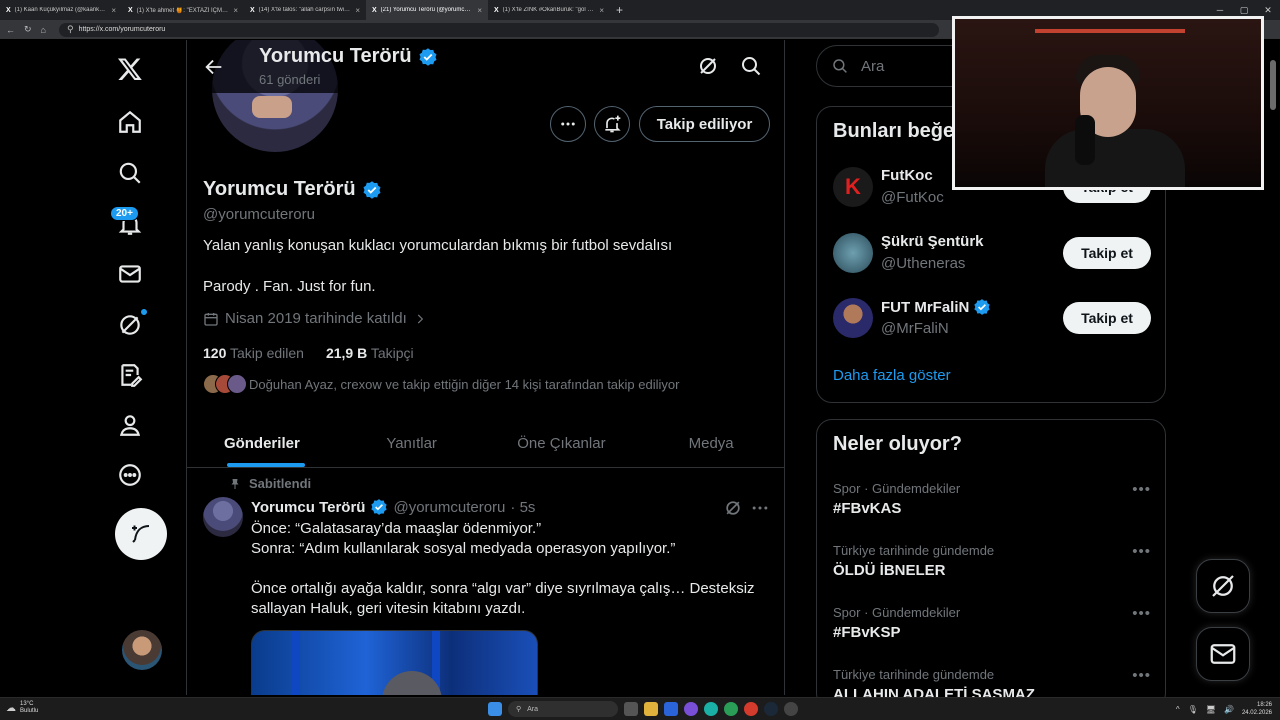 Image resolution: width=1280 pixels, height=720 pixels. Describe the element at coordinates (498, 29) in the screenshot. I see `url-field: ⚲ https://x.com/yorumcuteroru` at that location.